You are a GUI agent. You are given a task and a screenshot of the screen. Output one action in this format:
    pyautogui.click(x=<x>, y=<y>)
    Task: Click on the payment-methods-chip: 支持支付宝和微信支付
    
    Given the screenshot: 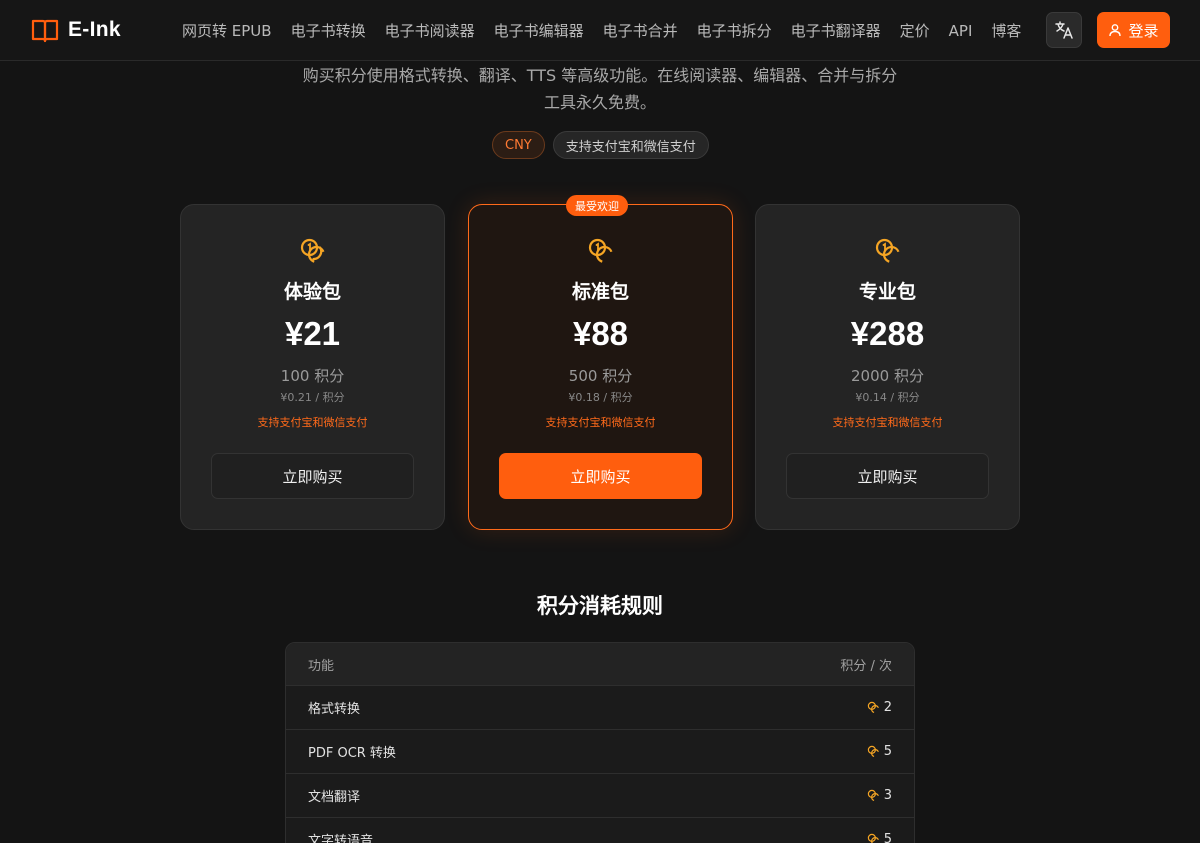 What is the action you would take?
    pyautogui.click(x=630, y=145)
    